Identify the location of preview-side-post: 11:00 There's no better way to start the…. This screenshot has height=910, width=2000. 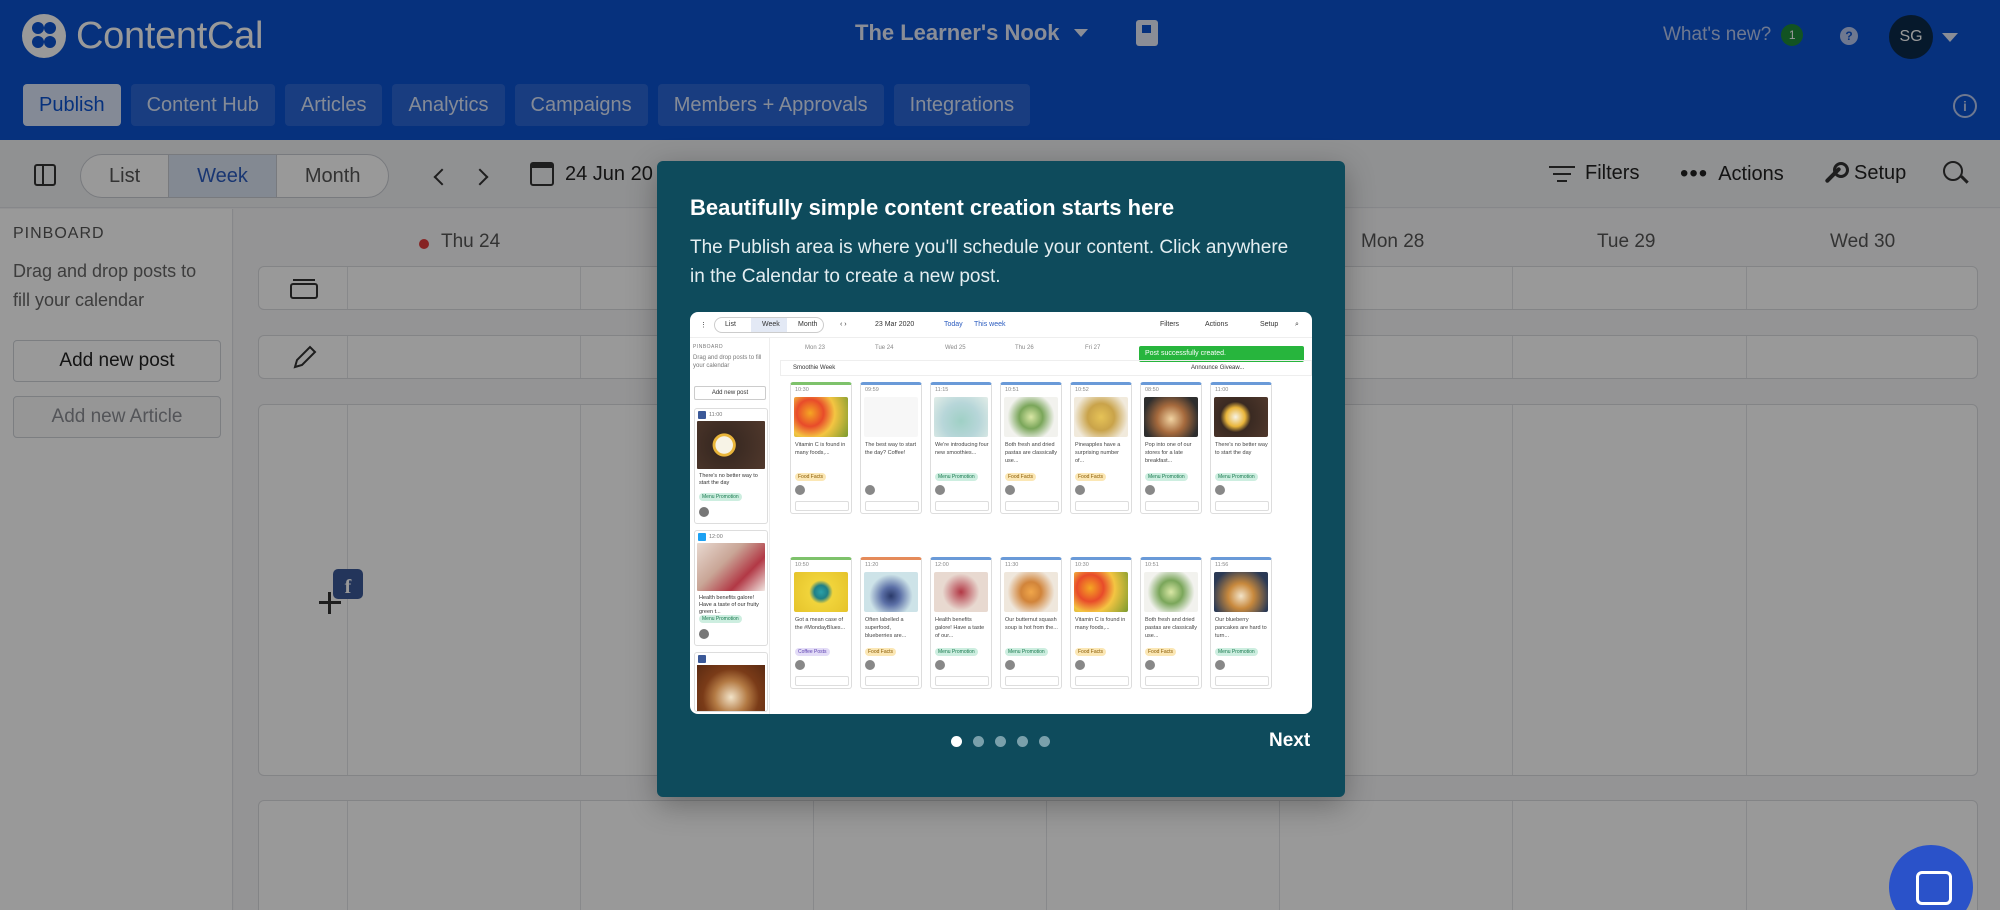
(731, 466).